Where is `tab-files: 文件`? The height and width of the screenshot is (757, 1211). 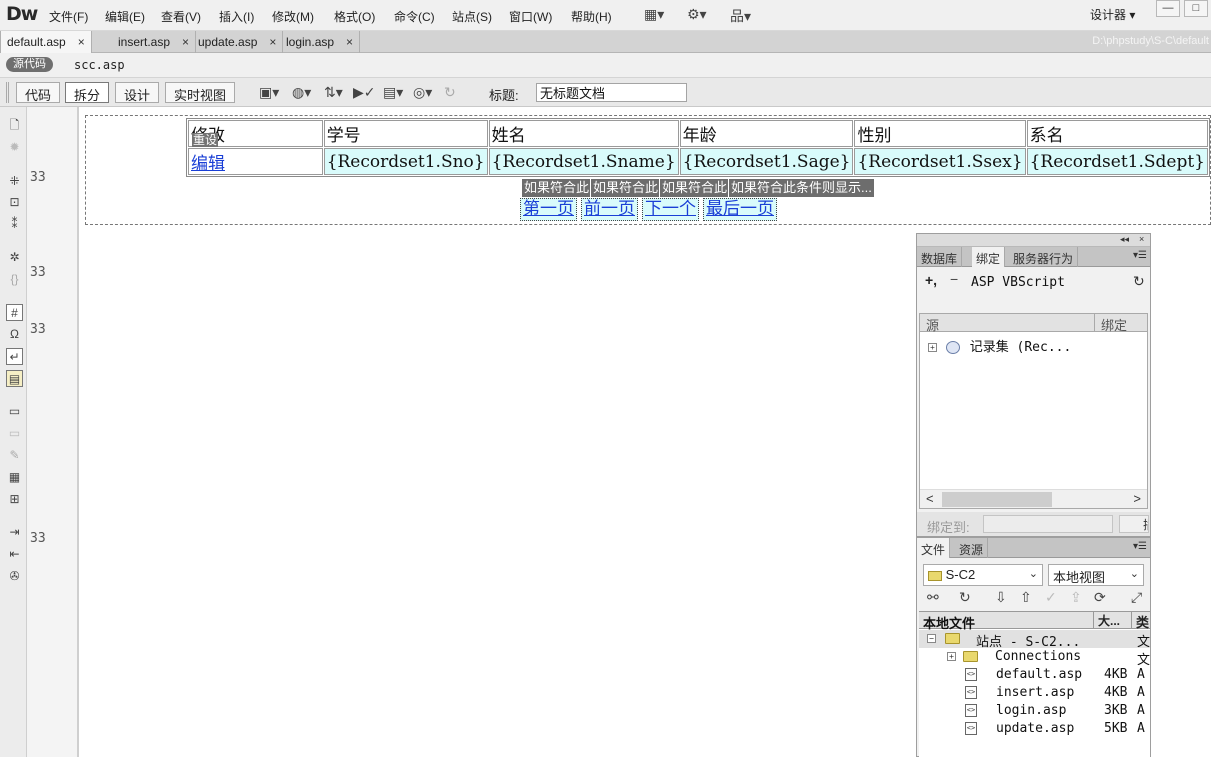
tab-files: 文件 is located at coordinates (934, 548).